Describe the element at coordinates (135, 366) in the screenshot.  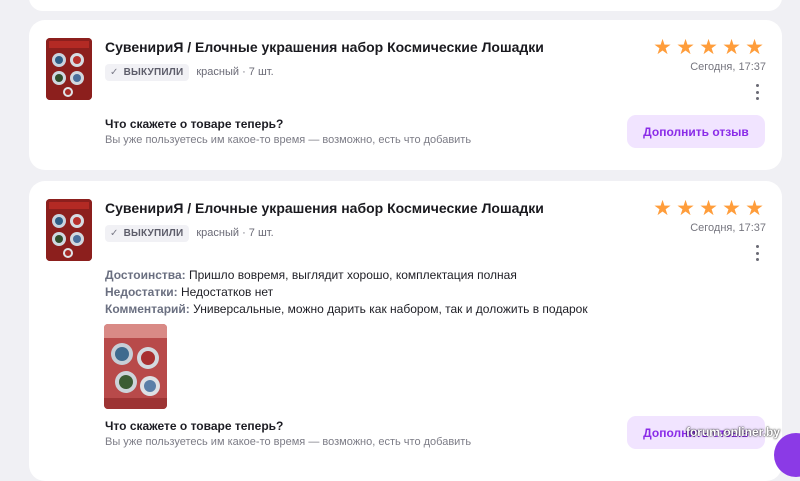
I see `review-photo` at that location.